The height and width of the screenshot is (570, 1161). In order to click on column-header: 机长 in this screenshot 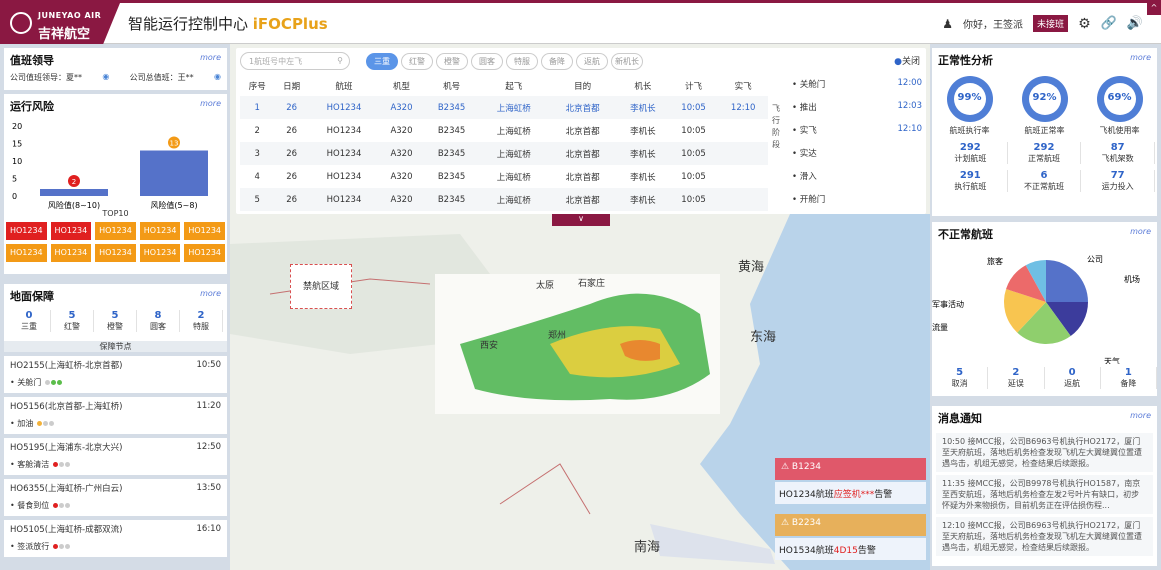, I will do `click(643, 86)`.